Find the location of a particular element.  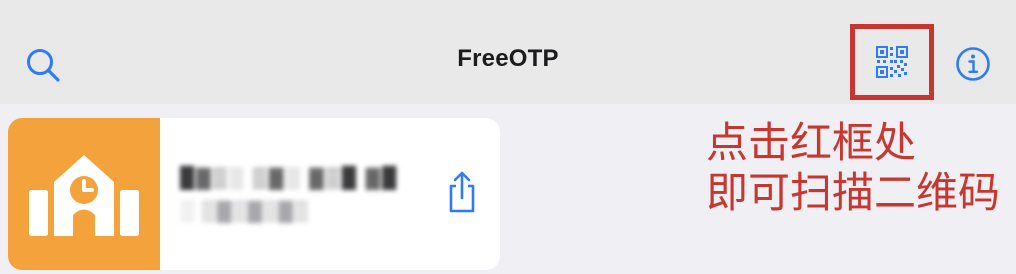

token-logo is located at coordinates (84, 194).